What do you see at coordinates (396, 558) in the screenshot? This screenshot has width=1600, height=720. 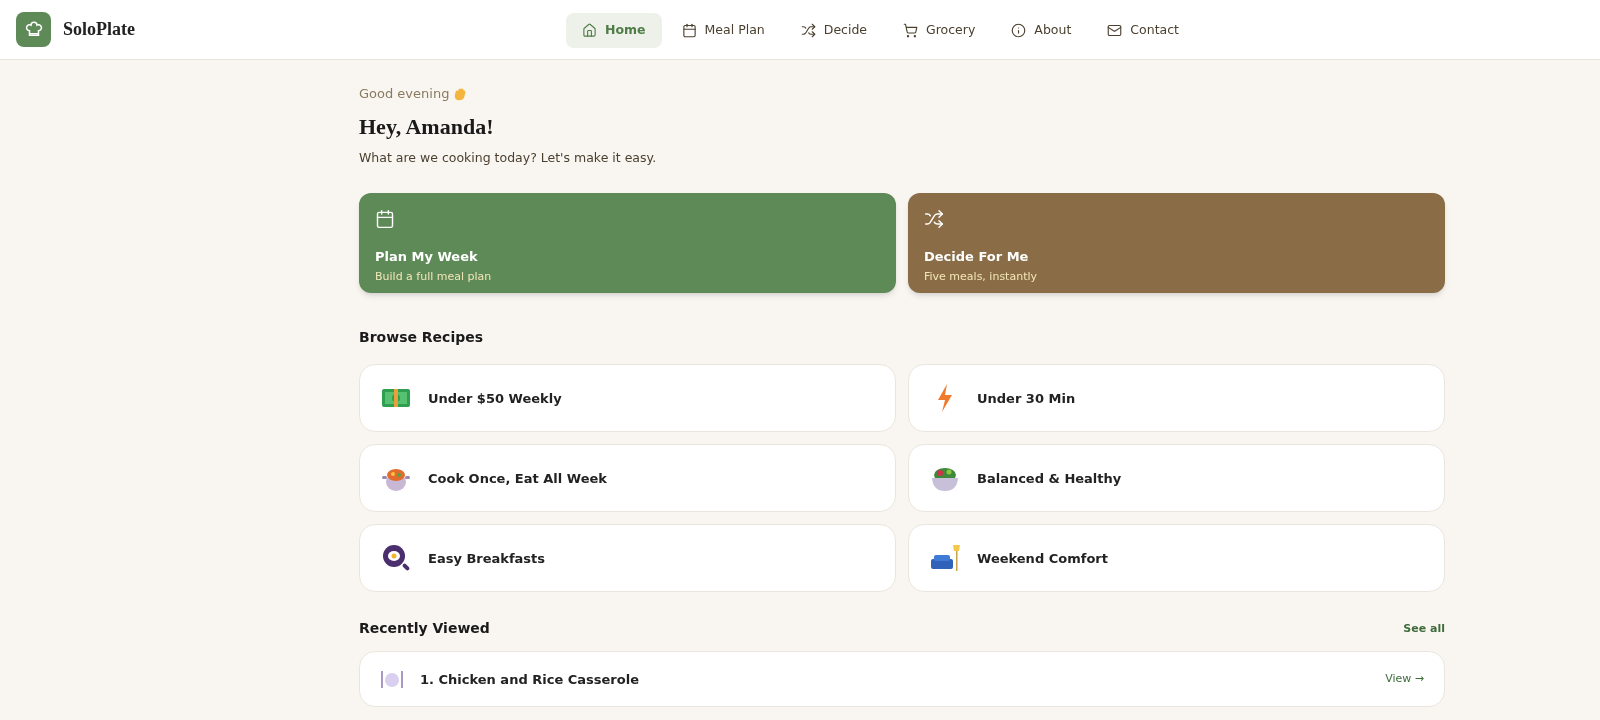 I see `frying-pan-icon` at bounding box center [396, 558].